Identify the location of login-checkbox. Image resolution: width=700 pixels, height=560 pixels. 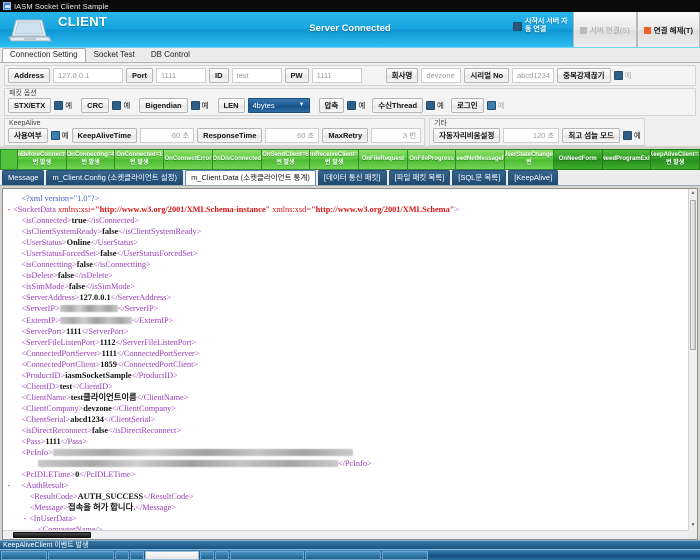
(491, 105).